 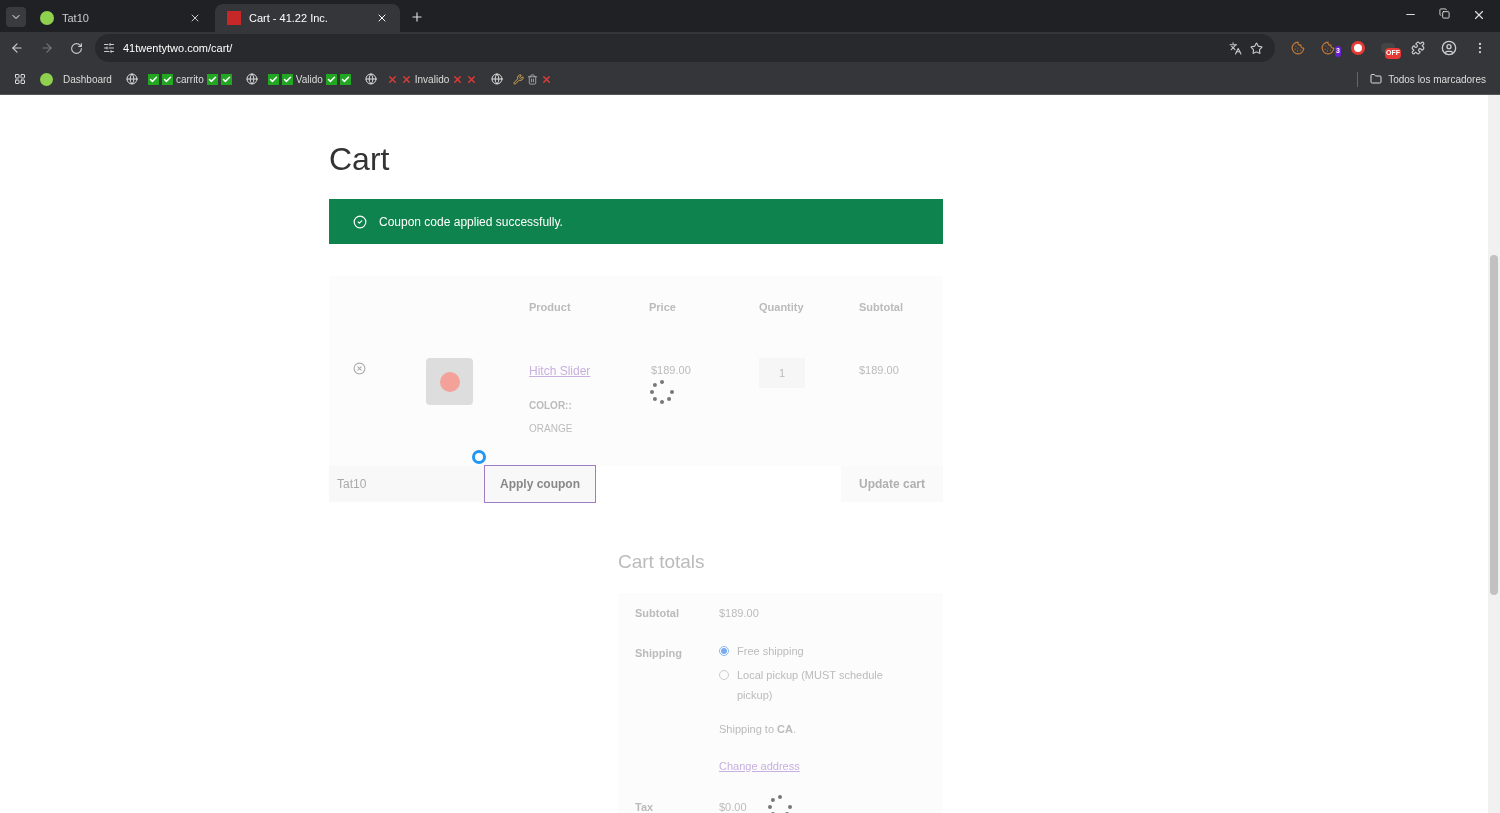 I want to click on tab-title: Tat10, so click(x=76, y=18).